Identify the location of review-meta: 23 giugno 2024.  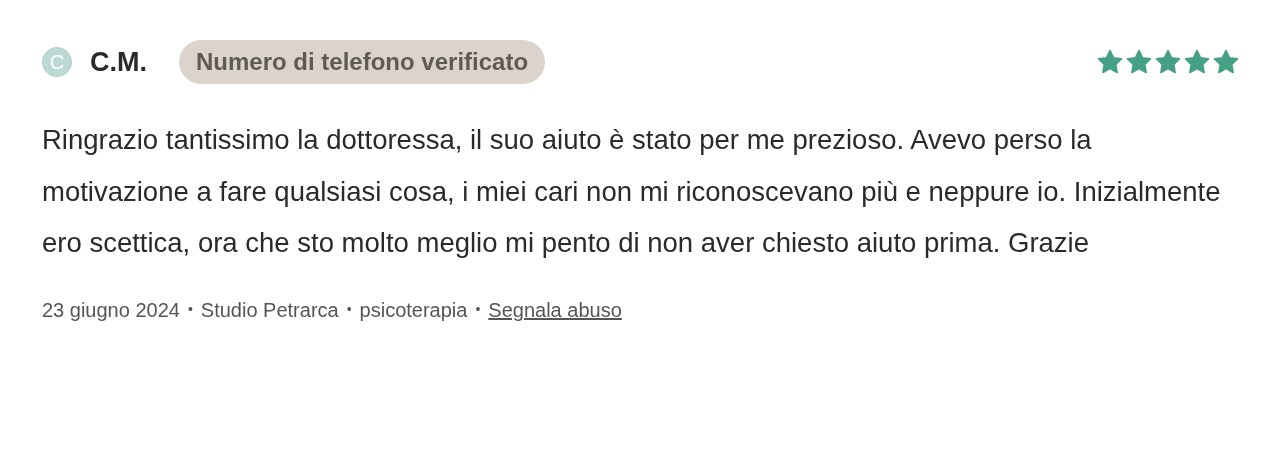
(111, 310).